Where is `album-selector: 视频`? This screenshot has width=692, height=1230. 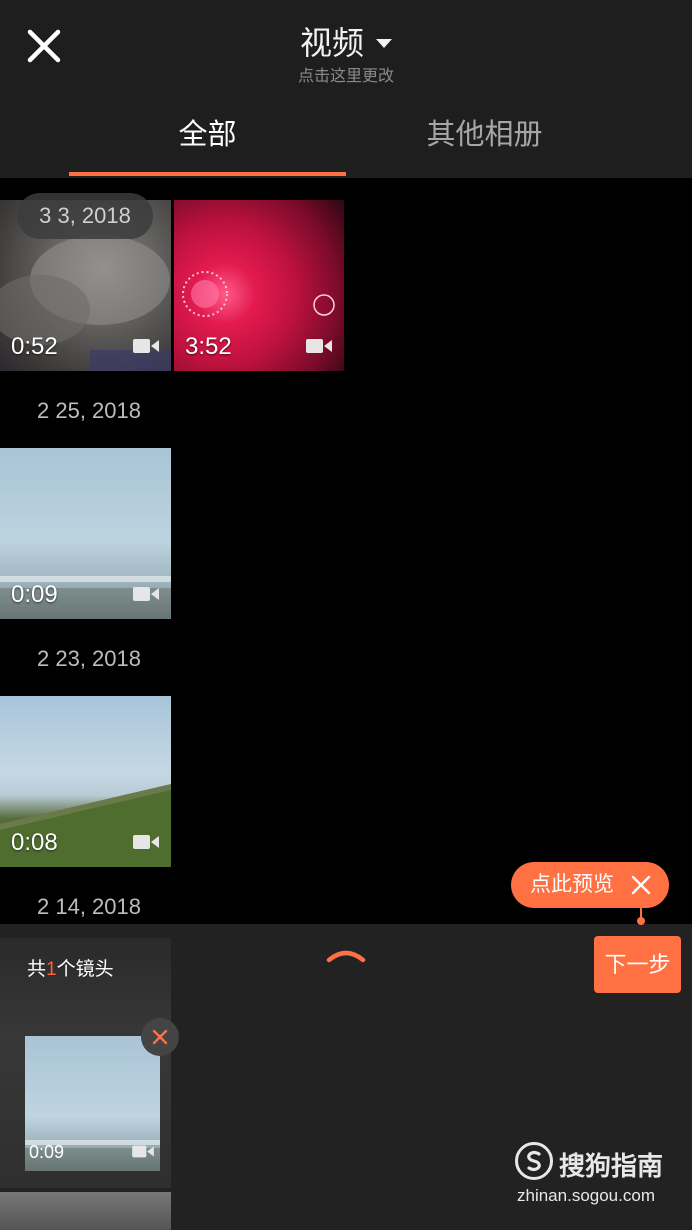
album-selector: 视频 is located at coordinates (346, 41).